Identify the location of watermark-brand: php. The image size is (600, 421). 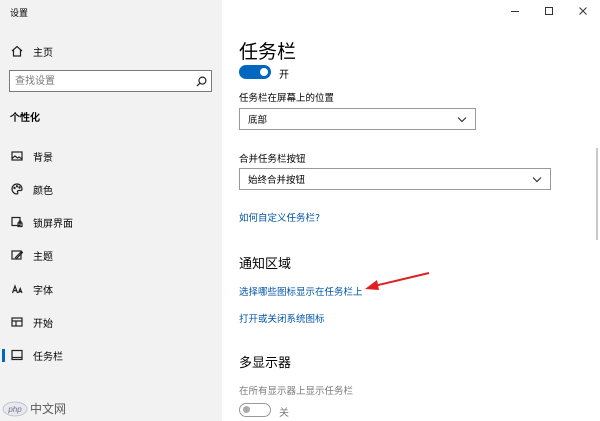
(14, 409).